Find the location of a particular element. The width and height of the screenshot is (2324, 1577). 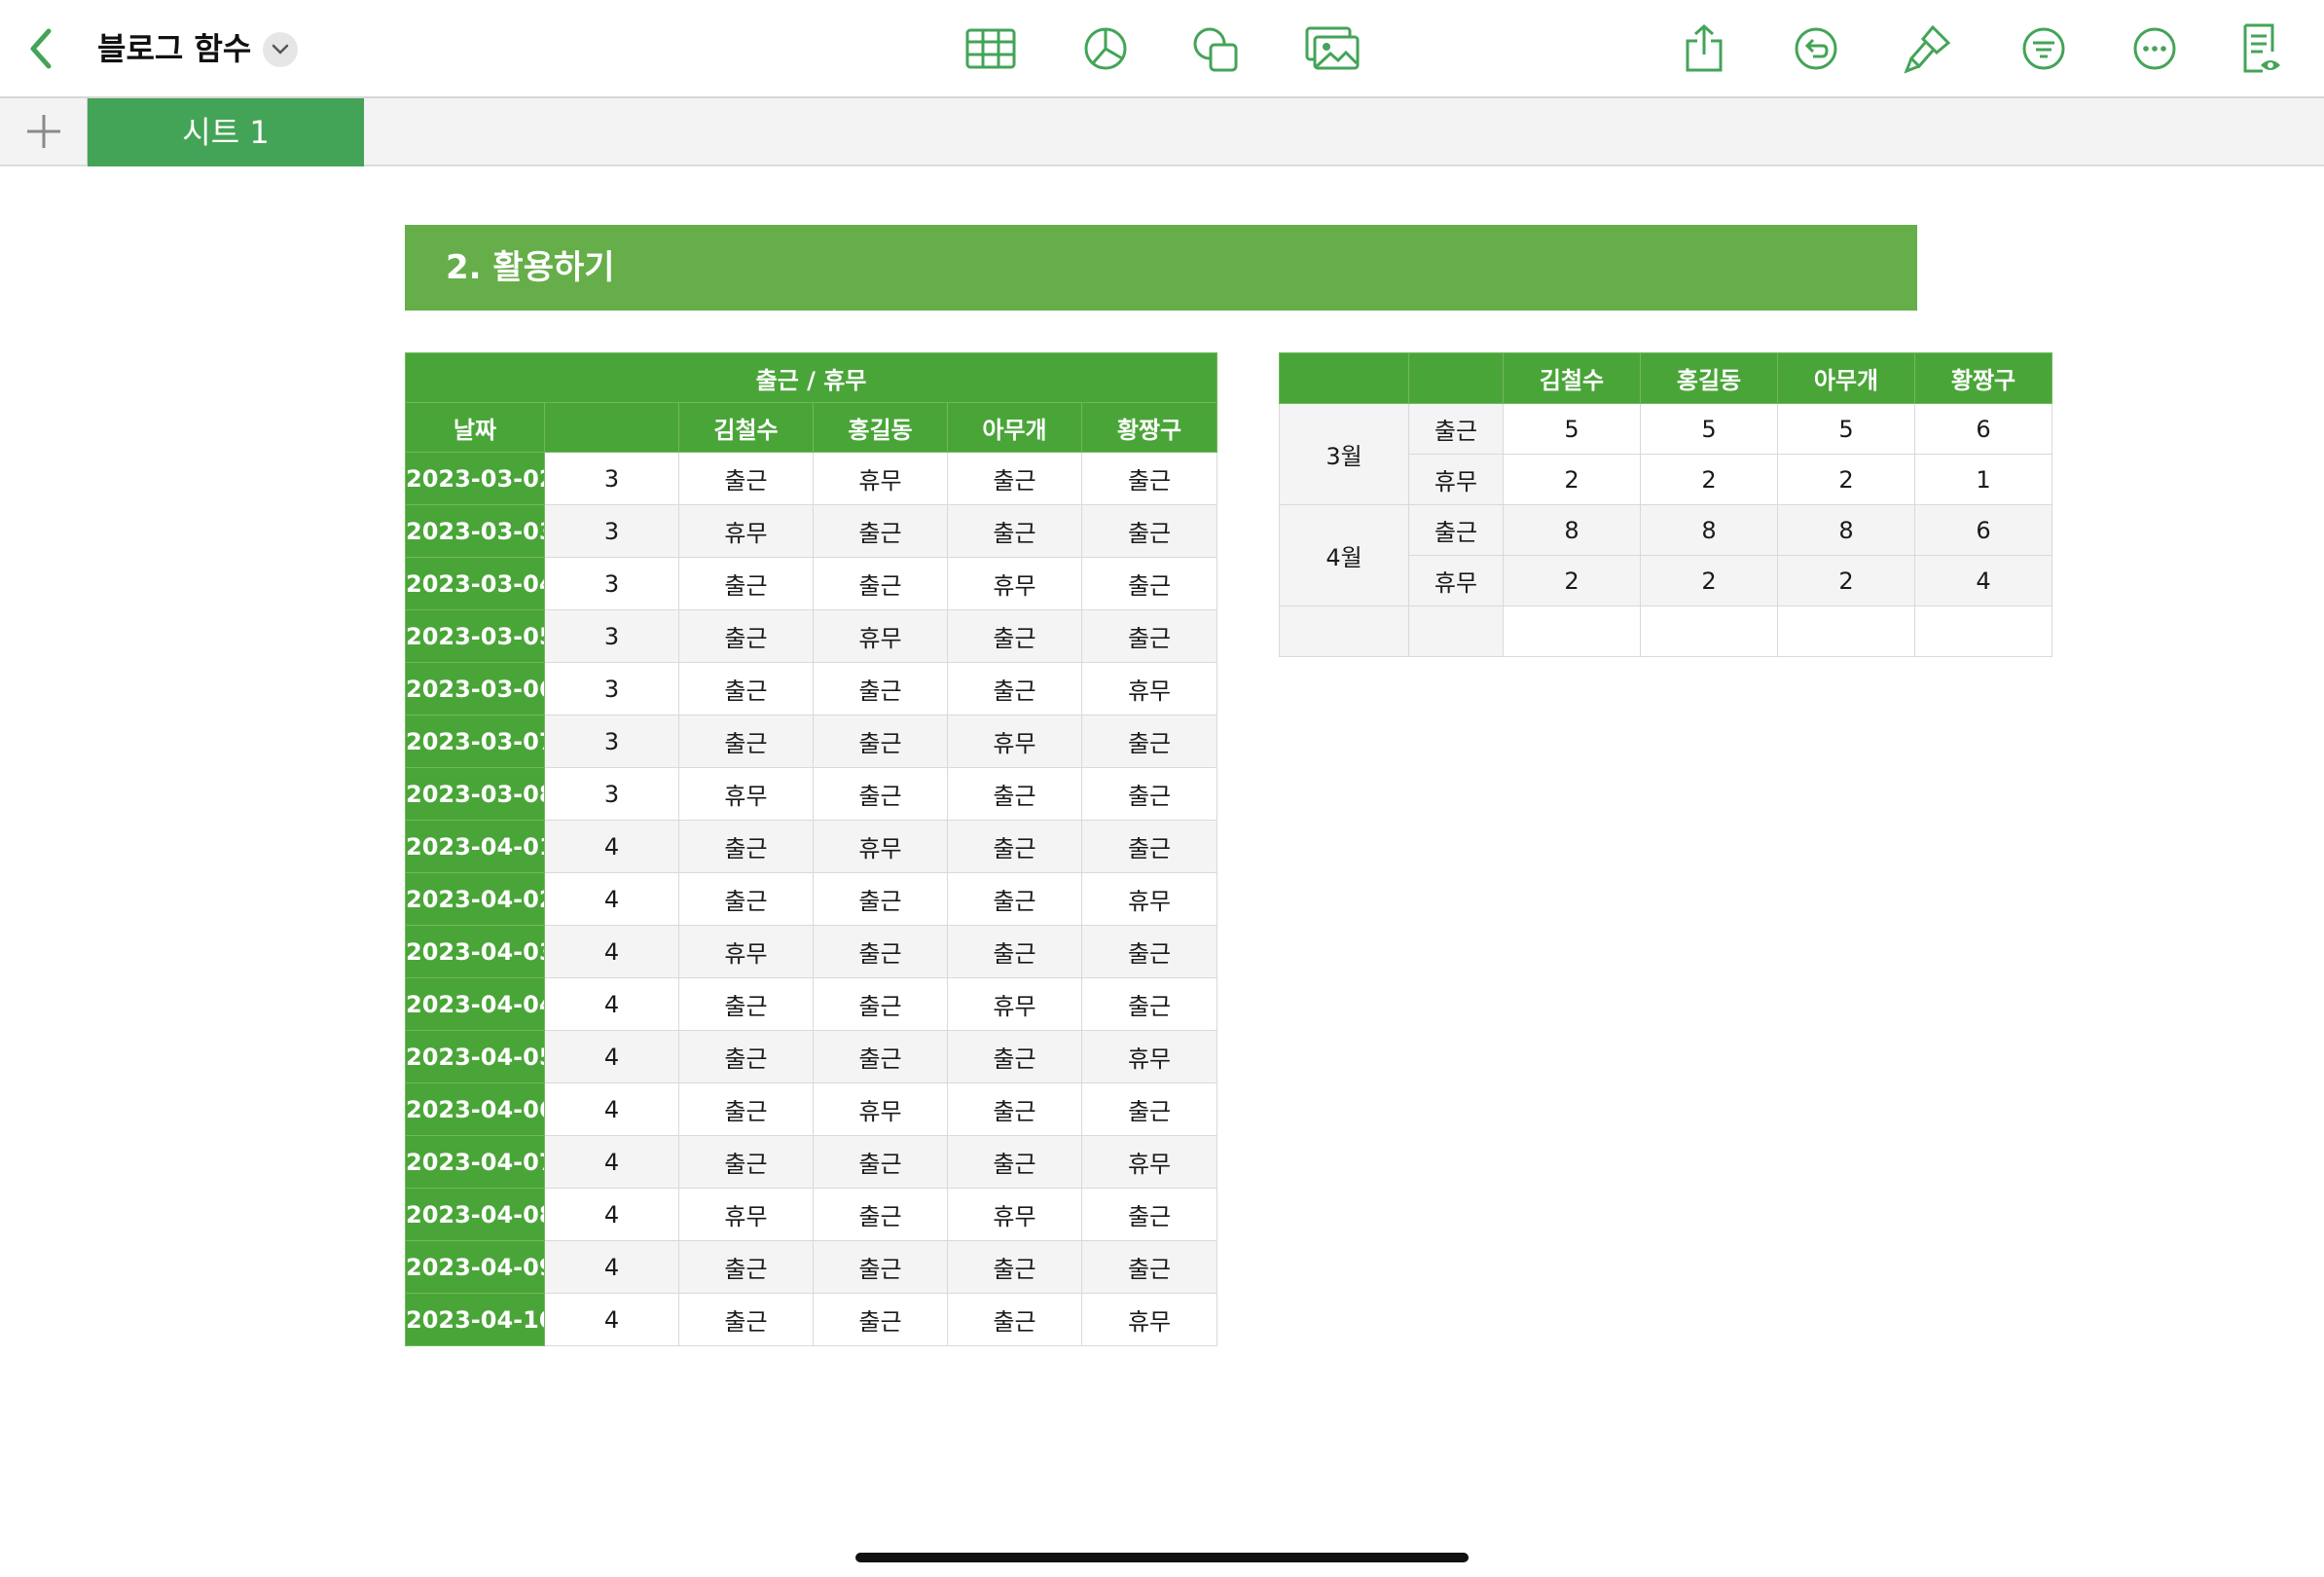

date-cell: 2023-04-09 is located at coordinates (475, 1267).